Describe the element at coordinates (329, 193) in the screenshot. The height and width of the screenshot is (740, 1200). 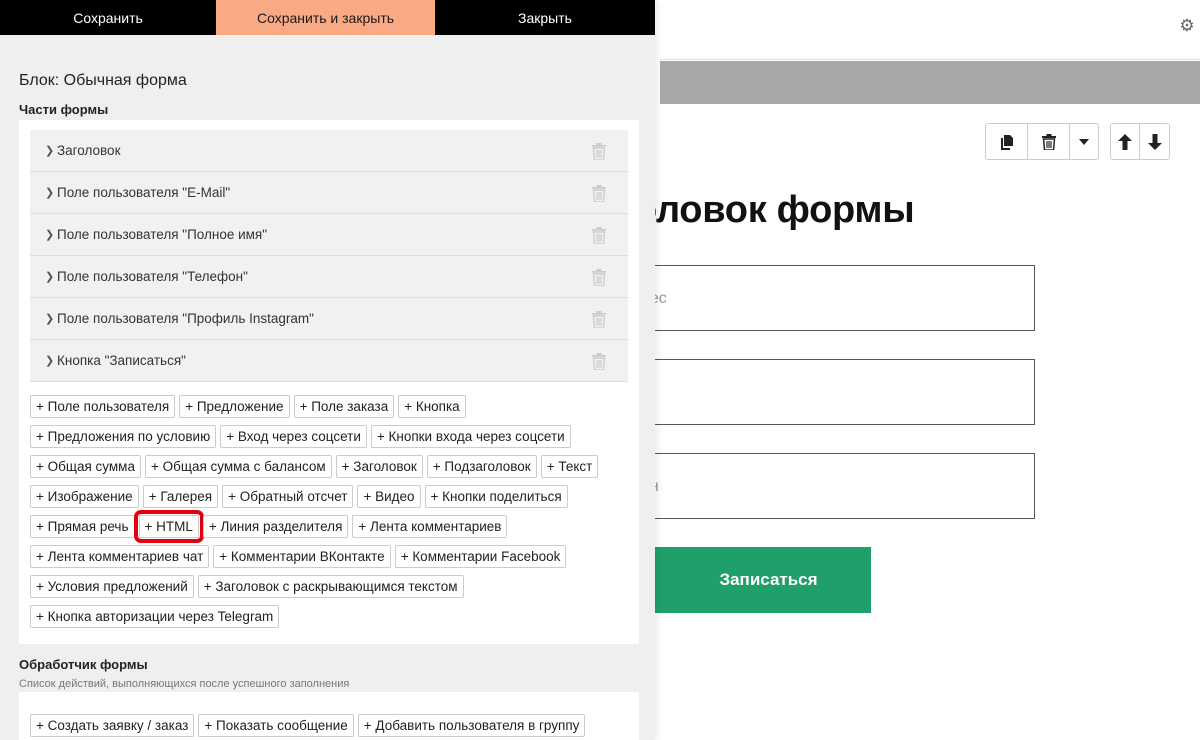
I see `form-part-item: ❯ Поле пользователя "E-Mail"` at that location.